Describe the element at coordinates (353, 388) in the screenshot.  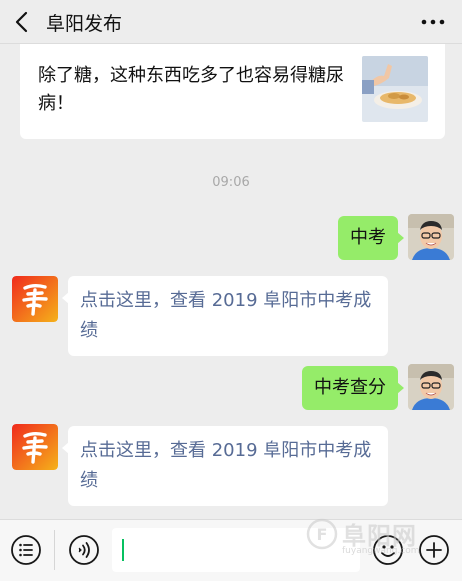
I see `outgoing-message: 中考查分` at that location.